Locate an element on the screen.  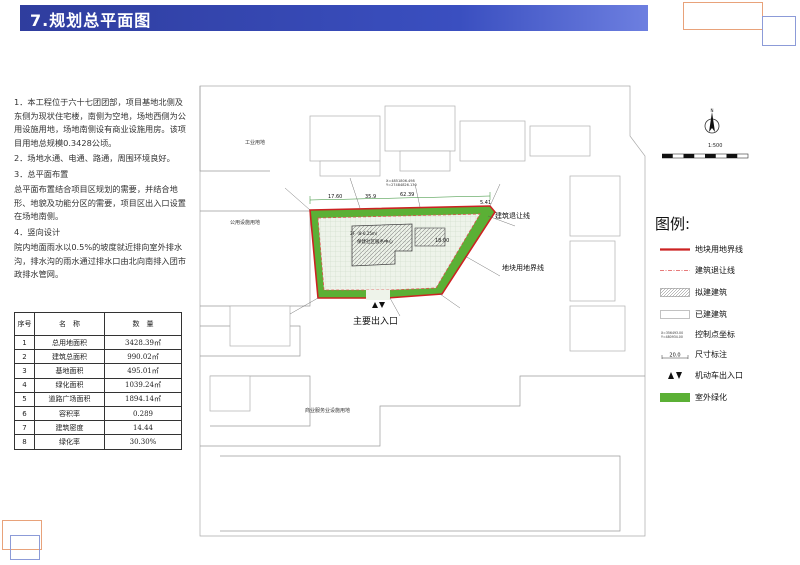
cell-qty: 1894.14㎡ is located at coordinates (143, 399).